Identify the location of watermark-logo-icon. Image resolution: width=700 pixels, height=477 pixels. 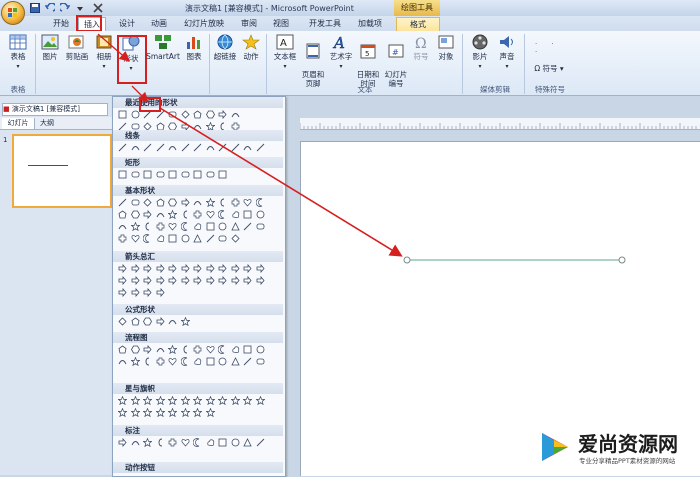
(555, 447).